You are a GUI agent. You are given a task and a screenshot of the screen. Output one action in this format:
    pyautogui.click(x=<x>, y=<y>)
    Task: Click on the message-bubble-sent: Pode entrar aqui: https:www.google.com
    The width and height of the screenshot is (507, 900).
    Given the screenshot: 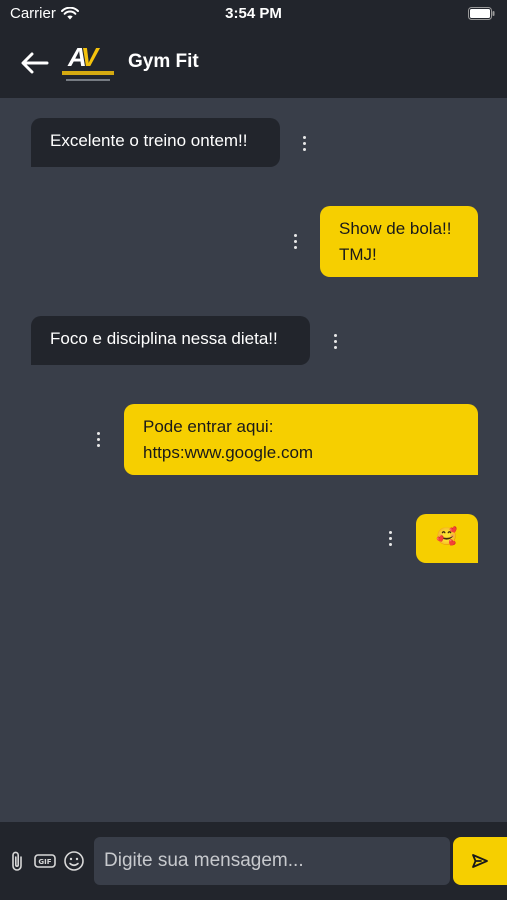 What is the action you would take?
    pyautogui.click(x=301, y=439)
    